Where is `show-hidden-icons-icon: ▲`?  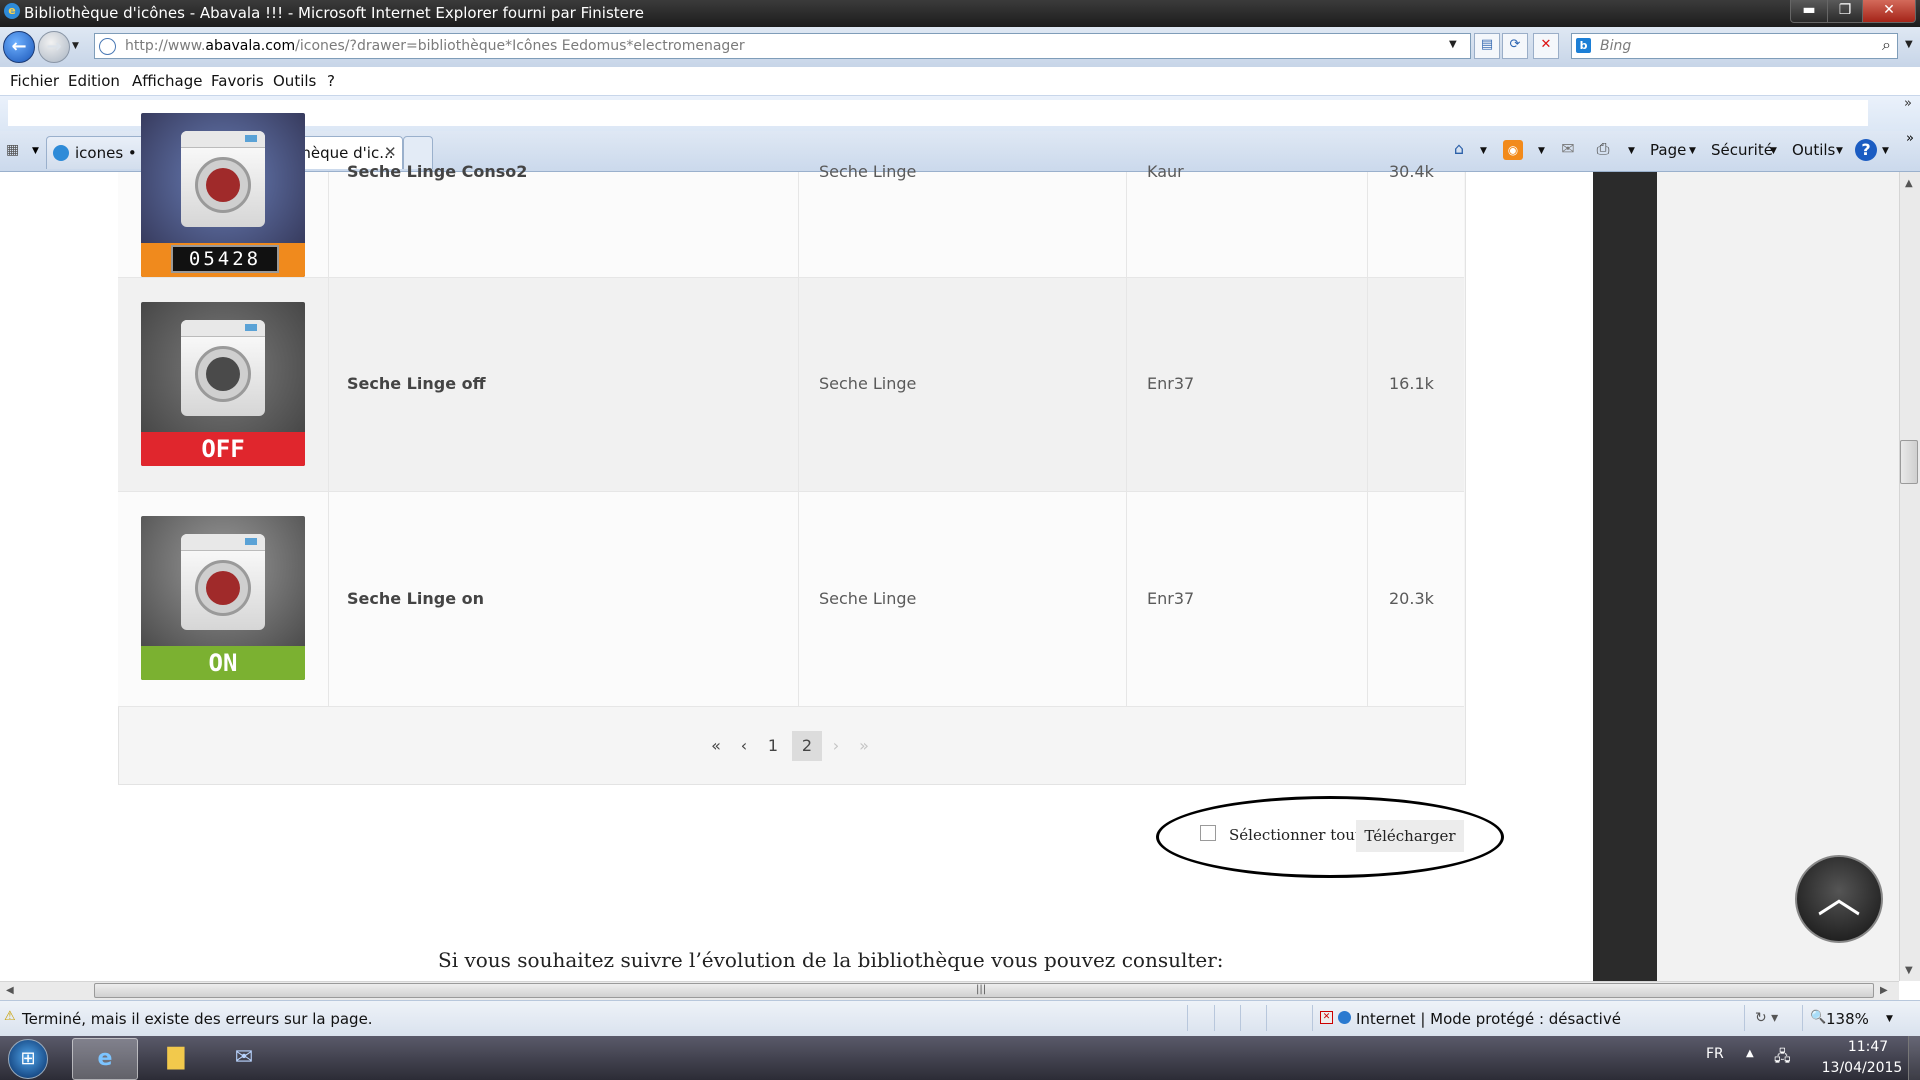 show-hidden-icons-icon: ▲ is located at coordinates (1750, 1053).